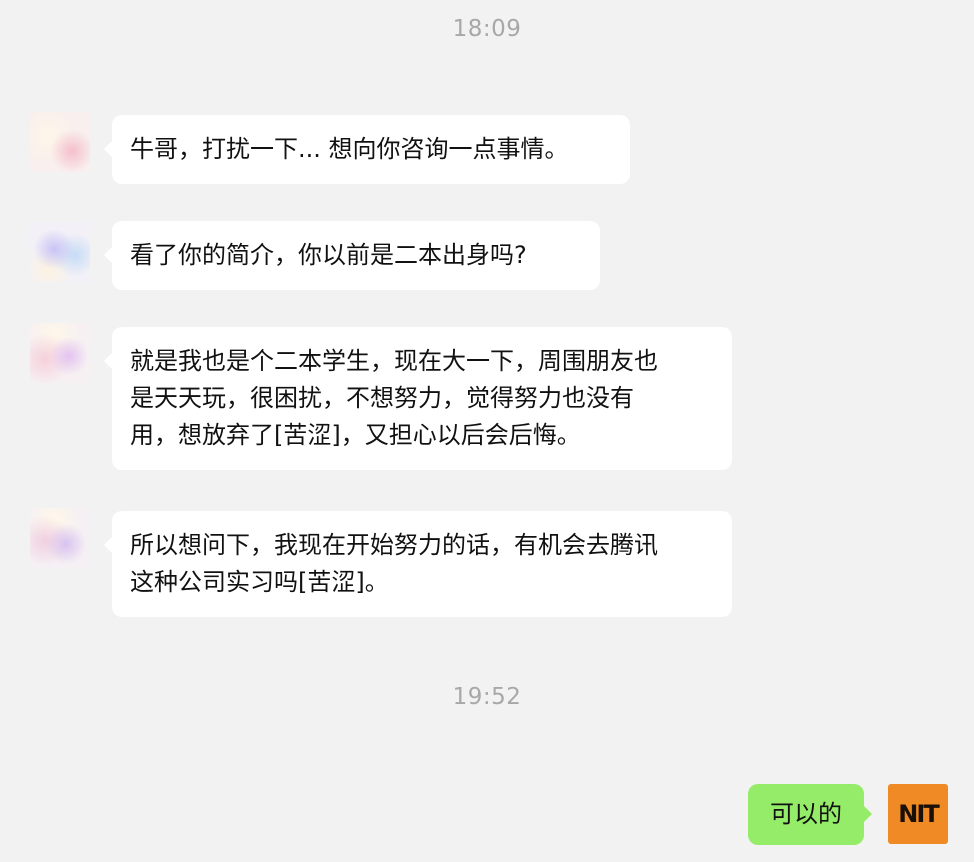 Image resolution: width=974 pixels, height=862 pixels. I want to click on message-text-line: 这种公司实习吗[苦涩]。, so click(259, 582).